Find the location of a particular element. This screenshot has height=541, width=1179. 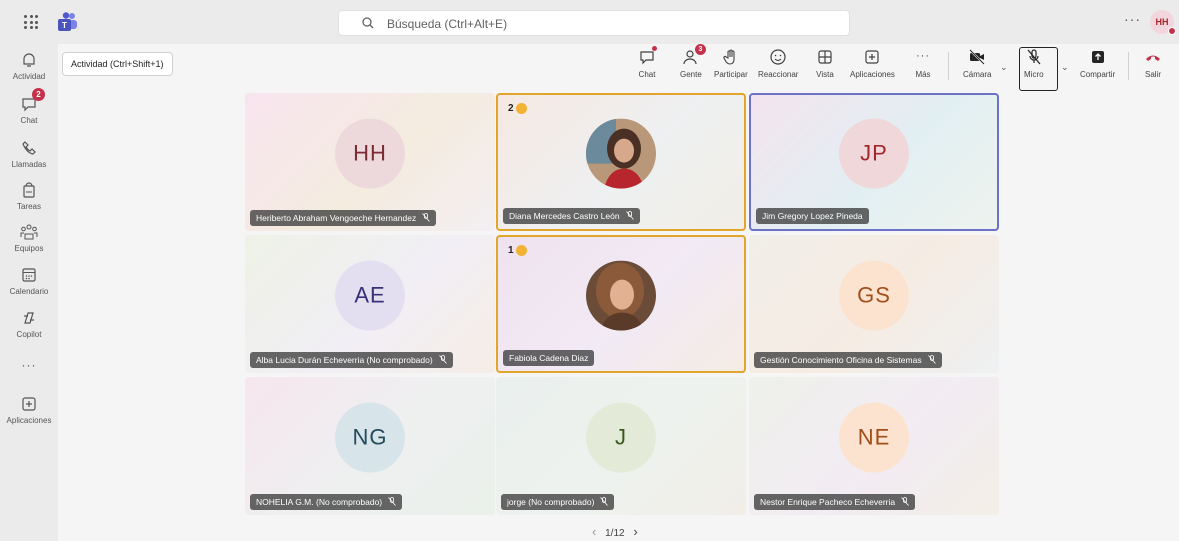

chat-icon-wrap: 2 is located at coordinates (32, 101).